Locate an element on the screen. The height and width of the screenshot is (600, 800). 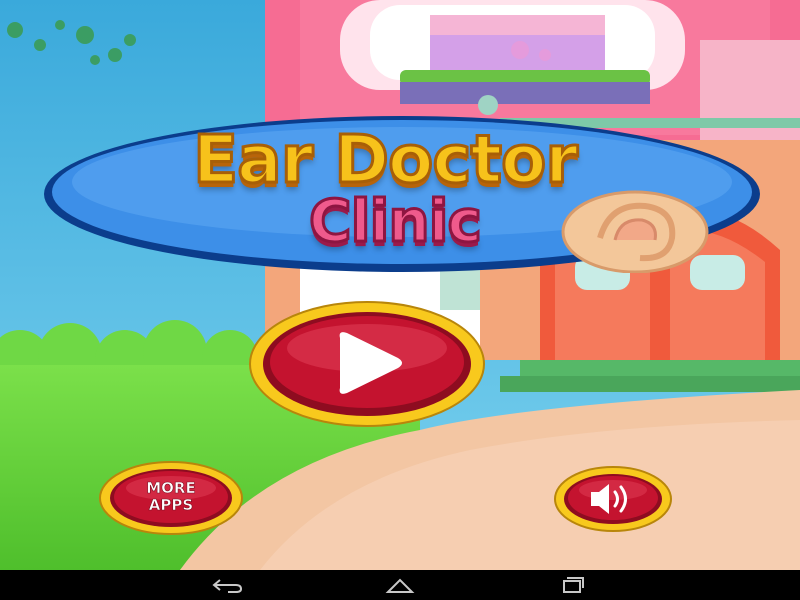
back-button is located at coordinates (228, 585).